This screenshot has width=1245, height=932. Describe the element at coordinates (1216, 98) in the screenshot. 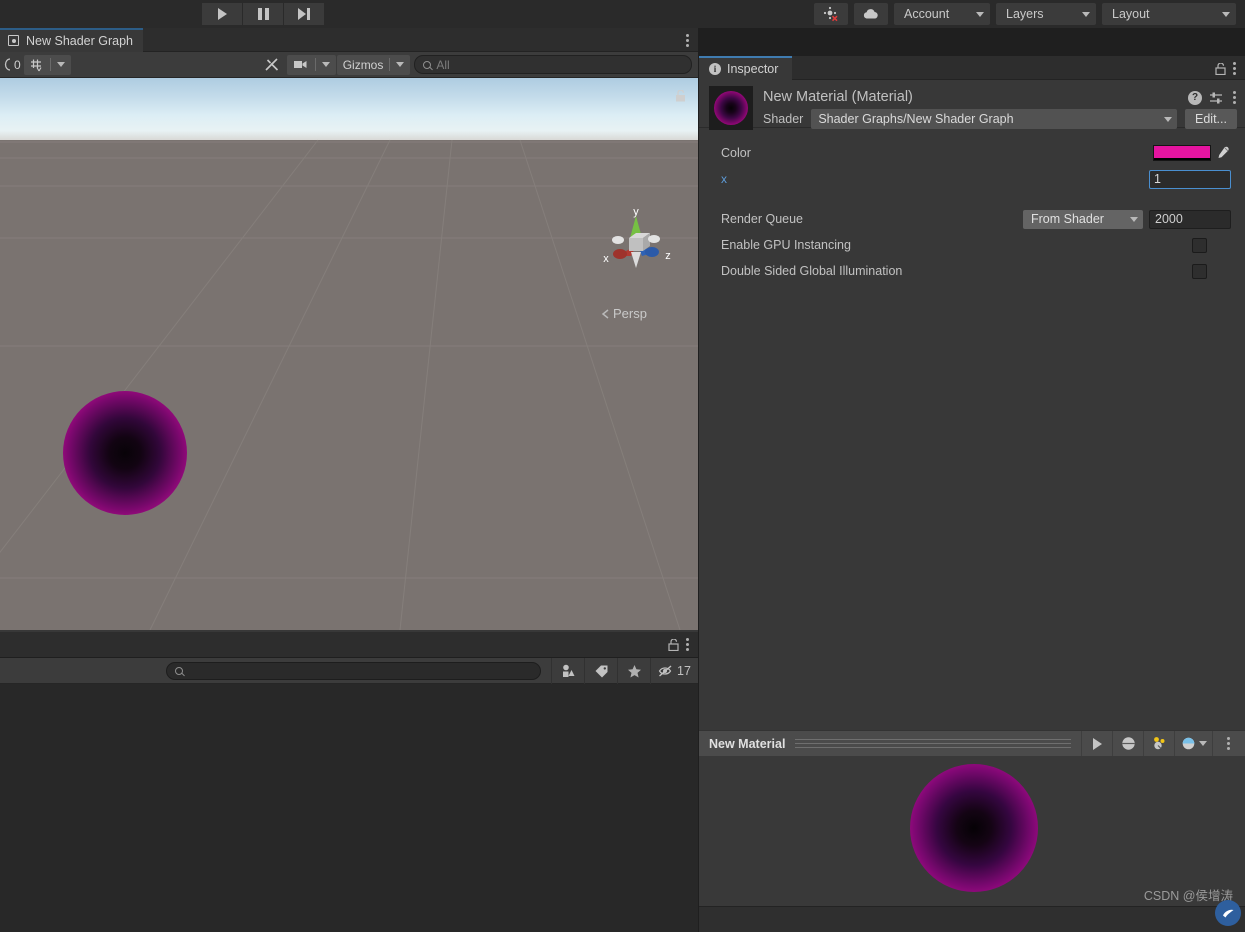

I see `preset-icon` at that location.